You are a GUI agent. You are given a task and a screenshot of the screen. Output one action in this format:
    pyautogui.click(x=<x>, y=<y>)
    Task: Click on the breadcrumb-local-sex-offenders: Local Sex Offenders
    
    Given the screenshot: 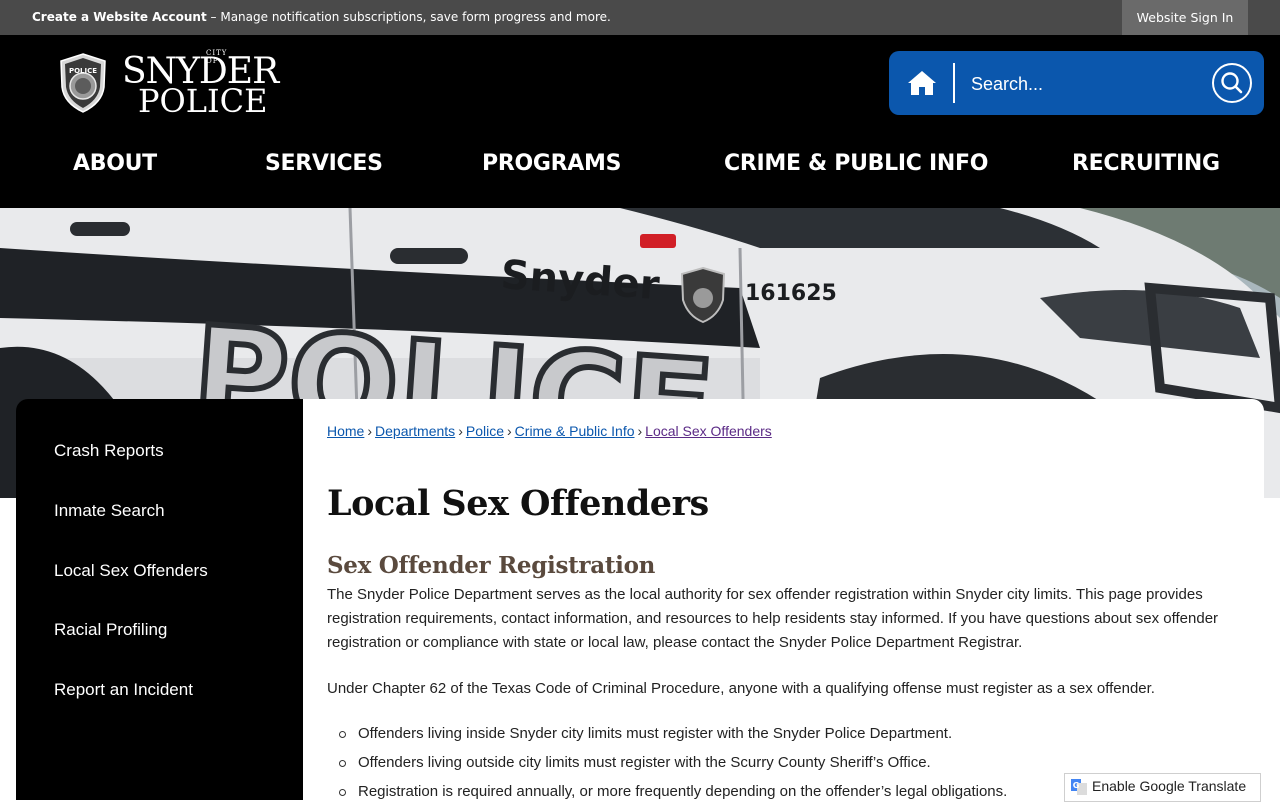 What is the action you would take?
    pyautogui.click(x=708, y=431)
    